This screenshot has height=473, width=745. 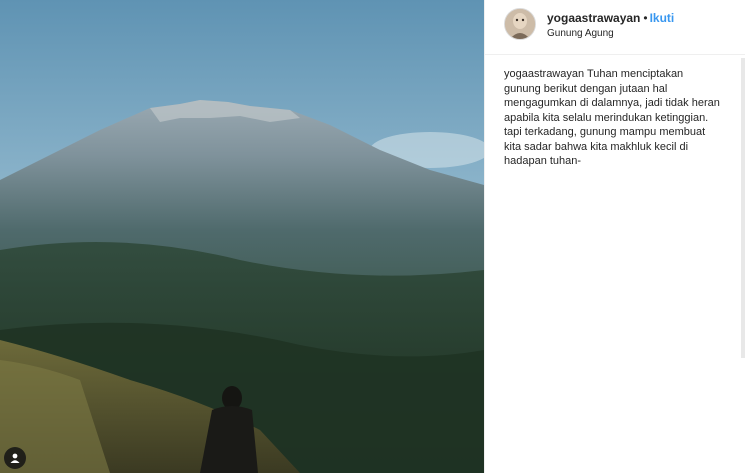 What do you see at coordinates (662, 18) in the screenshot?
I see `follow-button: Ikuti` at bounding box center [662, 18].